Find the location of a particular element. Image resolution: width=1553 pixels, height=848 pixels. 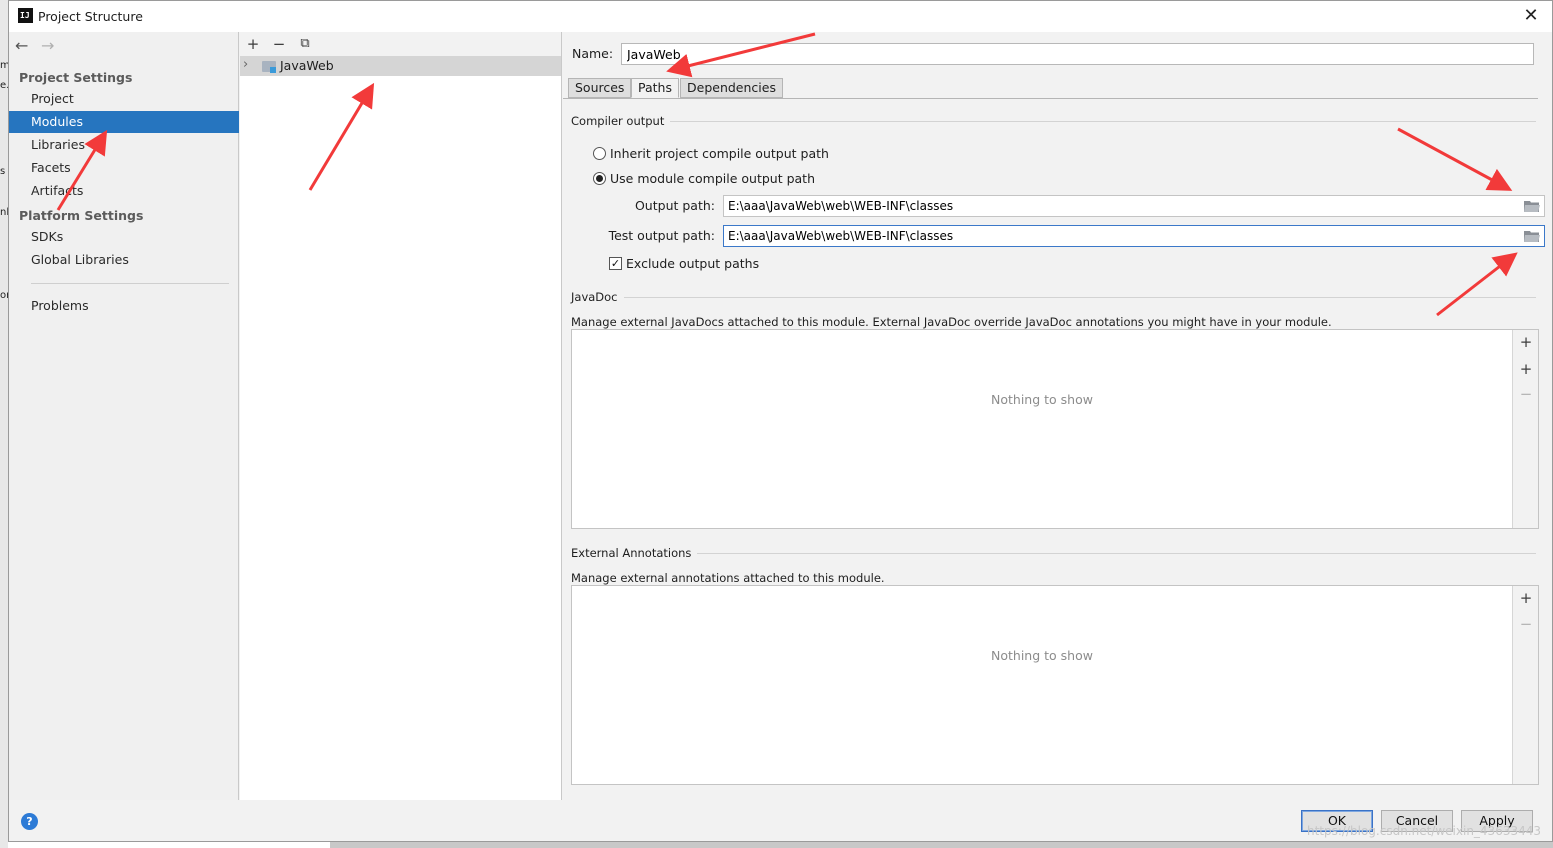

sidebar-item-project: Project is located at coordinates (124, 99).